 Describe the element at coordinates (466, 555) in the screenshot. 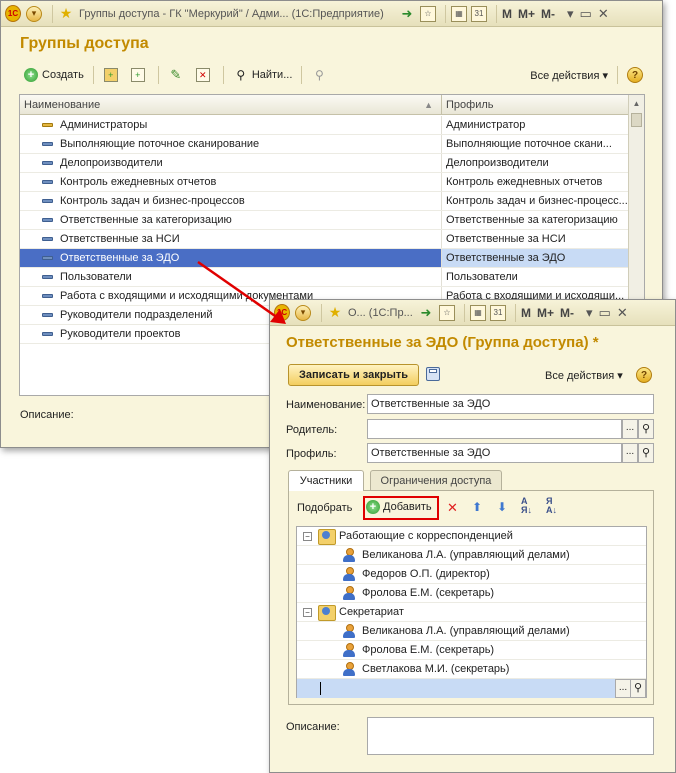

I see `tree-item-label: Великанова Л.А. (управляющий делами)` at that location.